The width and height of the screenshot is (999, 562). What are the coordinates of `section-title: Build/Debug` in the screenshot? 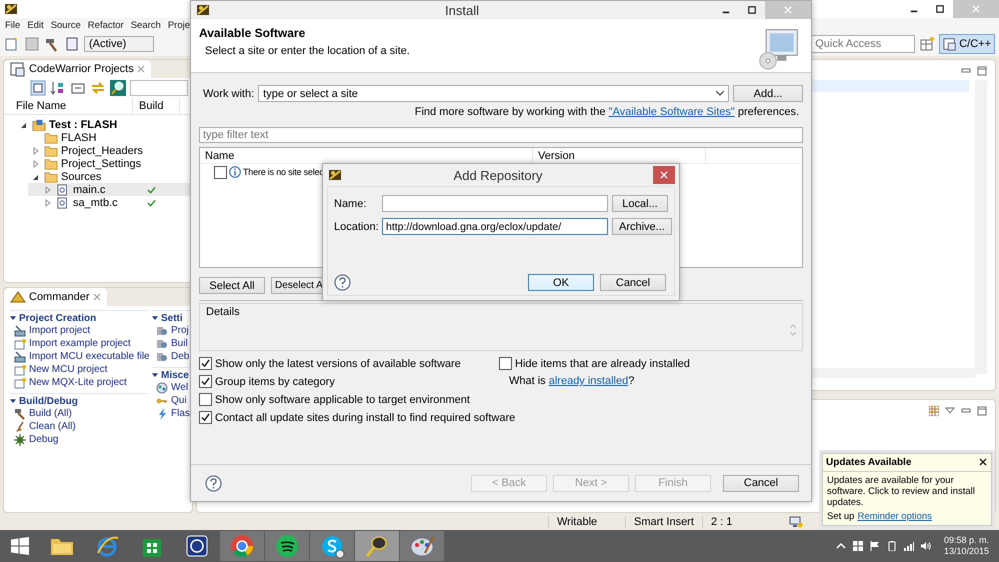 It's located at (48, 401).